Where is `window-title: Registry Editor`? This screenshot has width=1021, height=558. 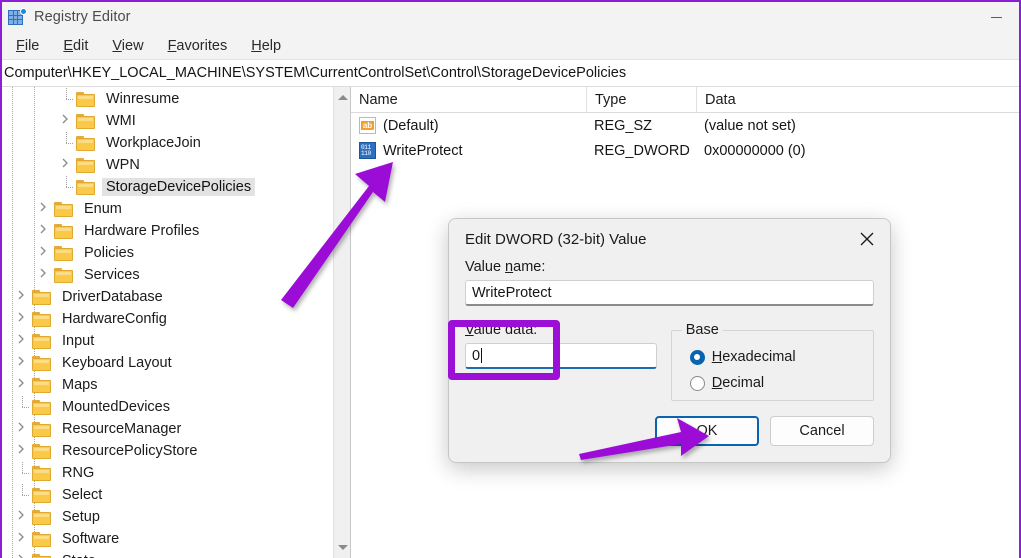
window-title: Registry Editor is located at coordinates (82, 17).